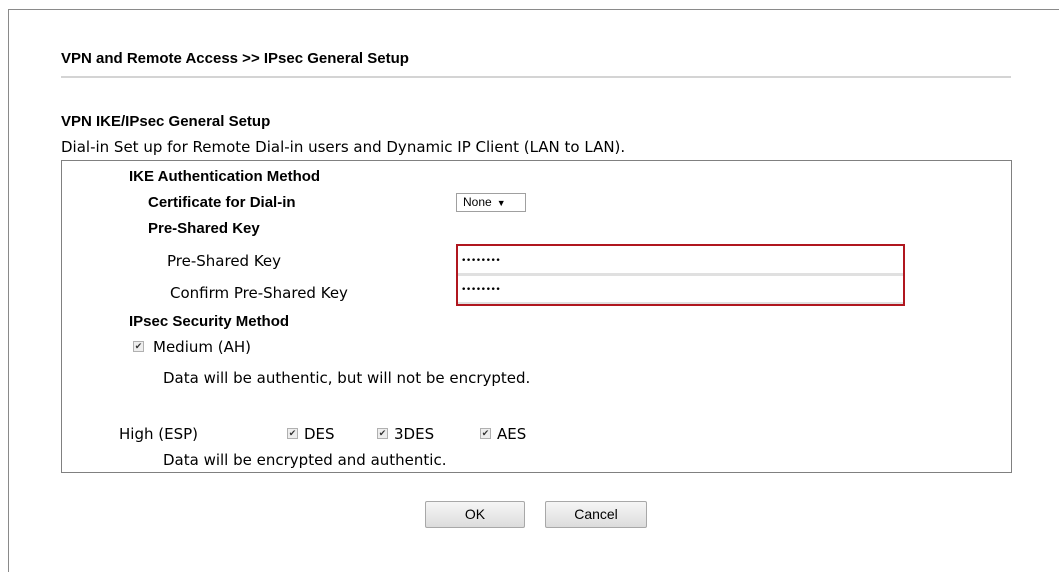 This screenshot has width=1060, height=572. I want to click on section-title: VPN IKE/IPsec General Setup, so click(166, 121).